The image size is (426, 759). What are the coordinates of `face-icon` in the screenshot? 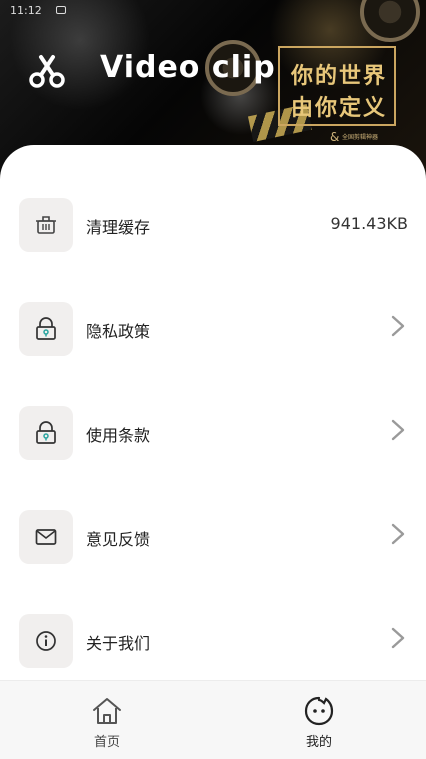 It's located at (319, 711).